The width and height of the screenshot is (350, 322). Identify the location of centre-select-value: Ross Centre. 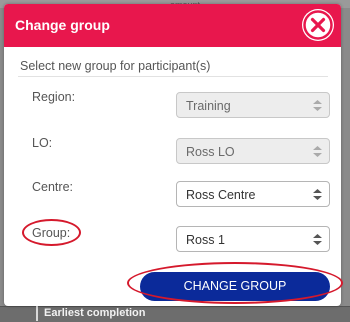
(221, 195).